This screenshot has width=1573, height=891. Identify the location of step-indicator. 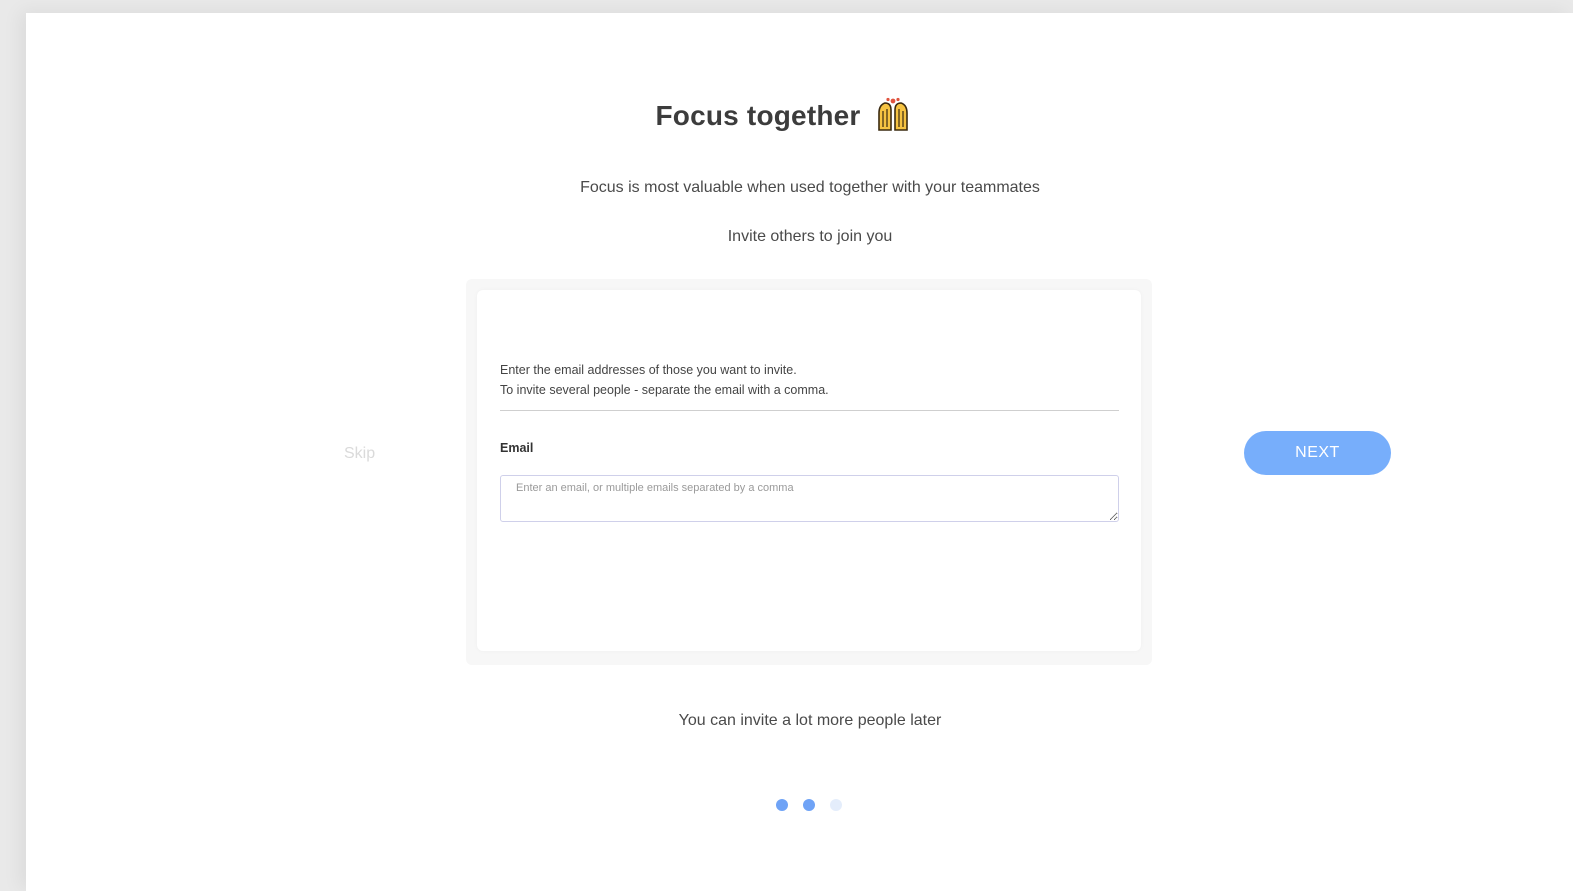
(816, 804).